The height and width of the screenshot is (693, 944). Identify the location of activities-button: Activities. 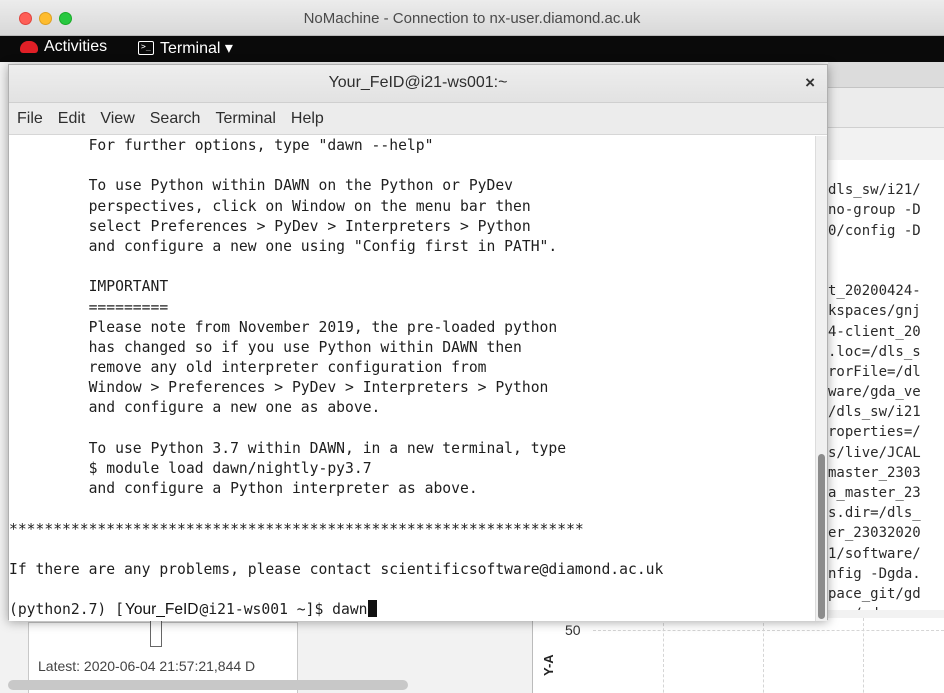
(63, 47).